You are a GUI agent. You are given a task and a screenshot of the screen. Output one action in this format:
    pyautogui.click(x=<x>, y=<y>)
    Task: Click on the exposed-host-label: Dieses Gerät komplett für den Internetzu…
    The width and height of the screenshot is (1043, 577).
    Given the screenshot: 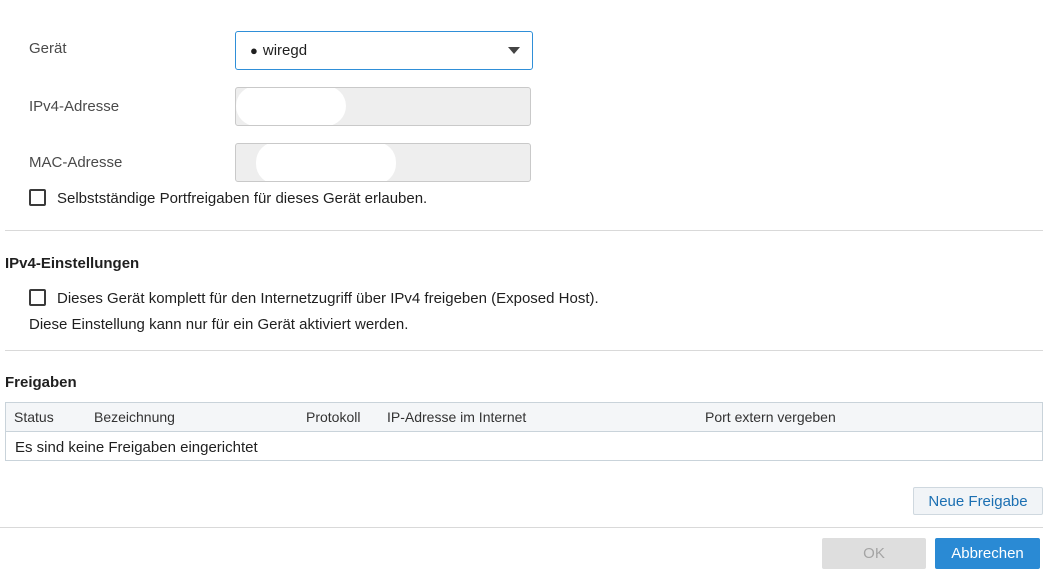 What is the action you would take?
    pyautogui.click(x=328, y=298)
    